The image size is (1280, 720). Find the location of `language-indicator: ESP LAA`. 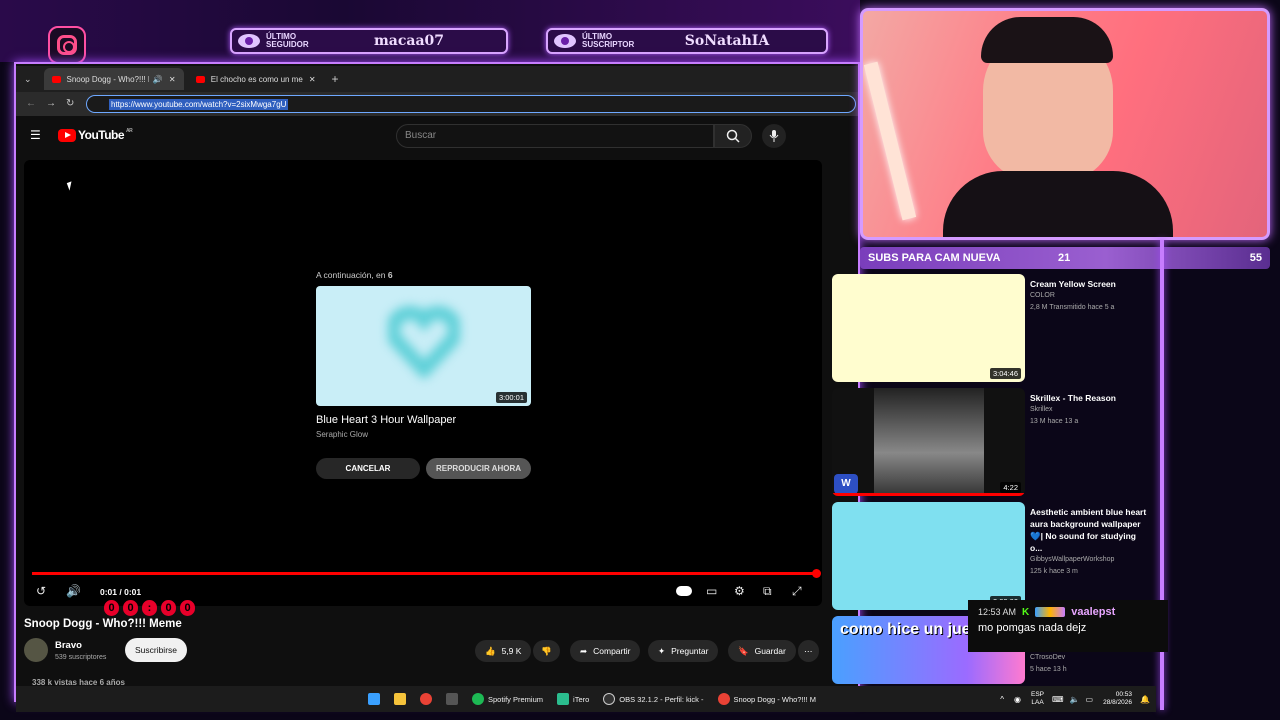

language-indicator: ESP LAA is located at coordinates (1037, 699).